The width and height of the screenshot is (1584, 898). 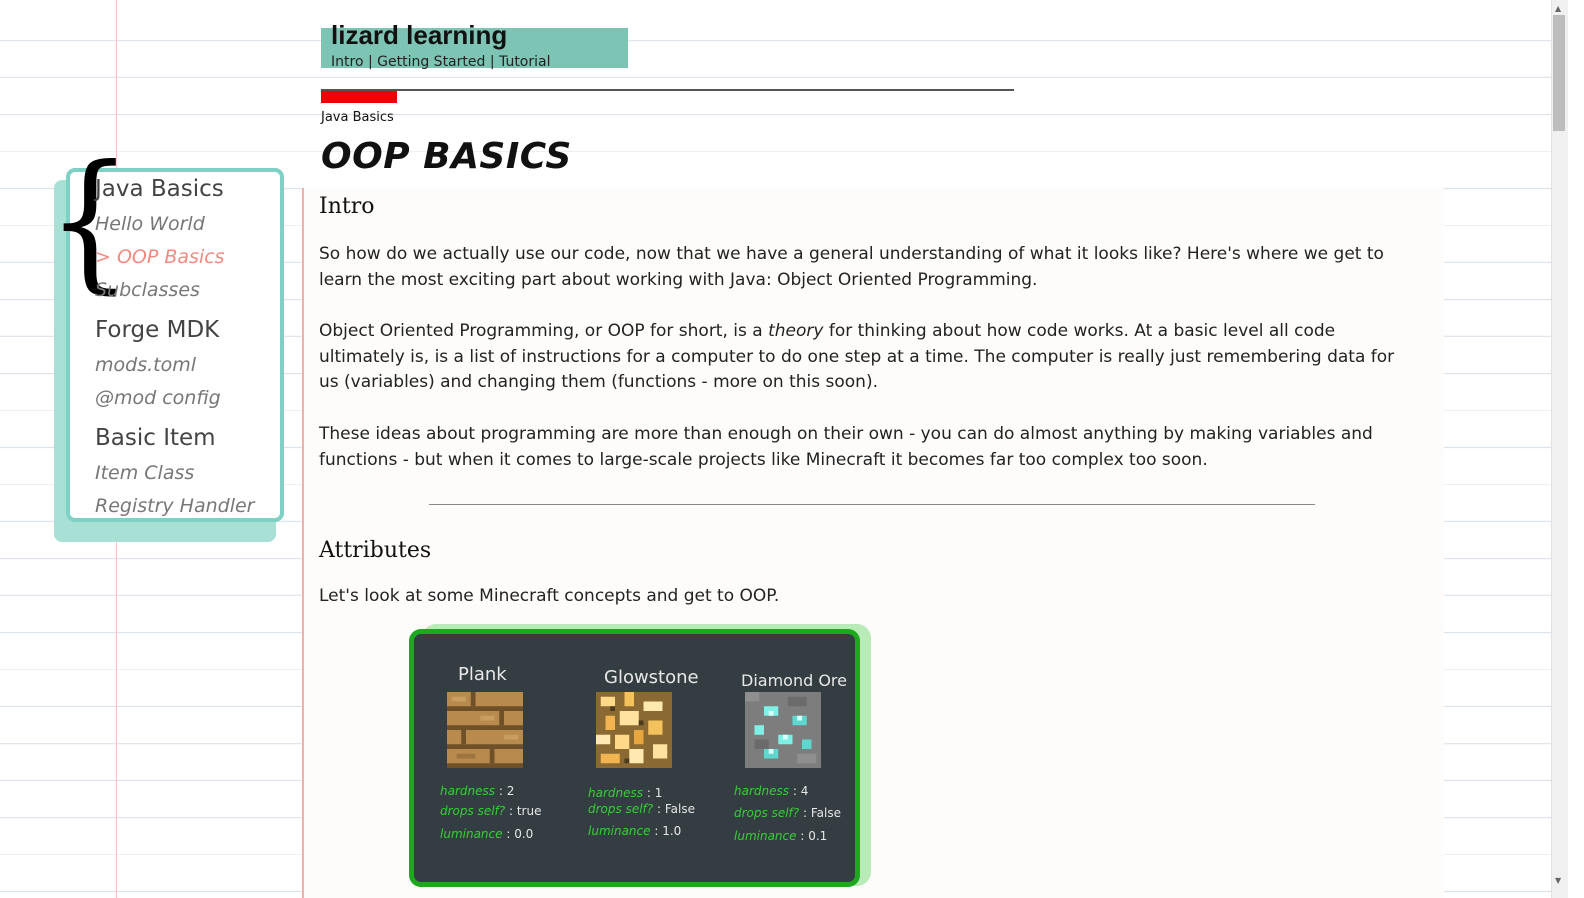 What do you see at coordinates (347, 206) in the screenshot?
I see `section-heading-intro: Intro` at bounding box center [347, 206].